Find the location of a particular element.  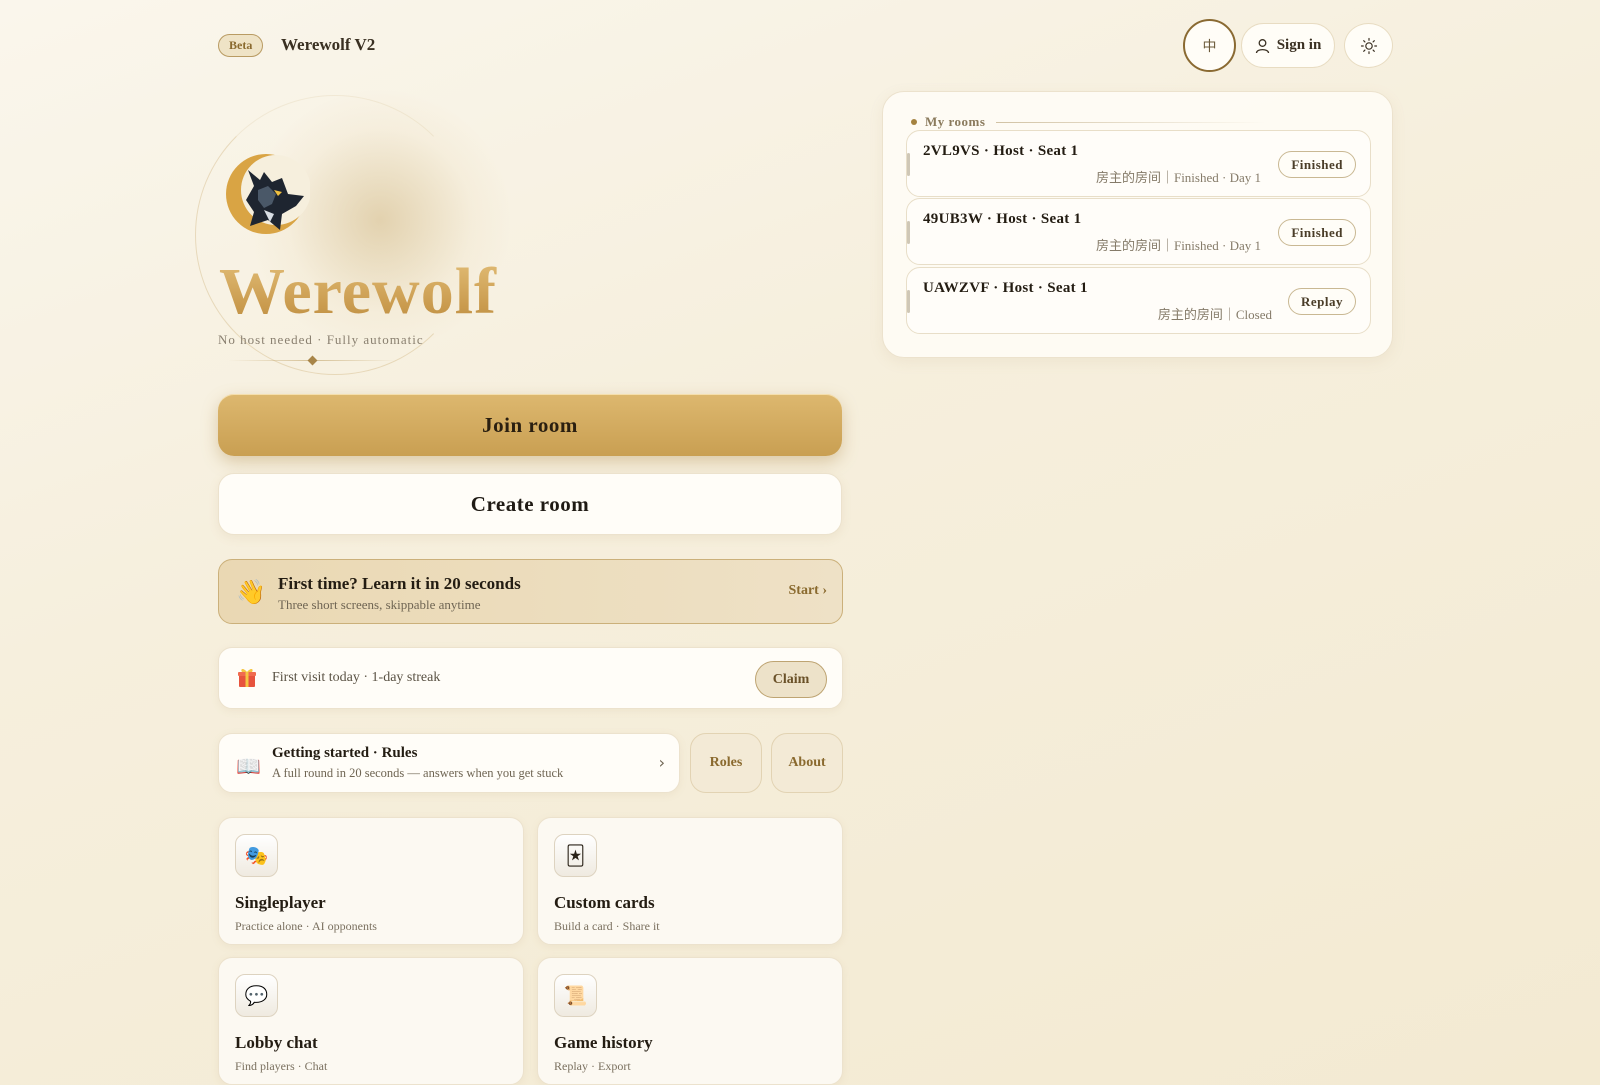

room-title: UAWZVF · Host · Seat 1 is located at coordinates (1005, 288).